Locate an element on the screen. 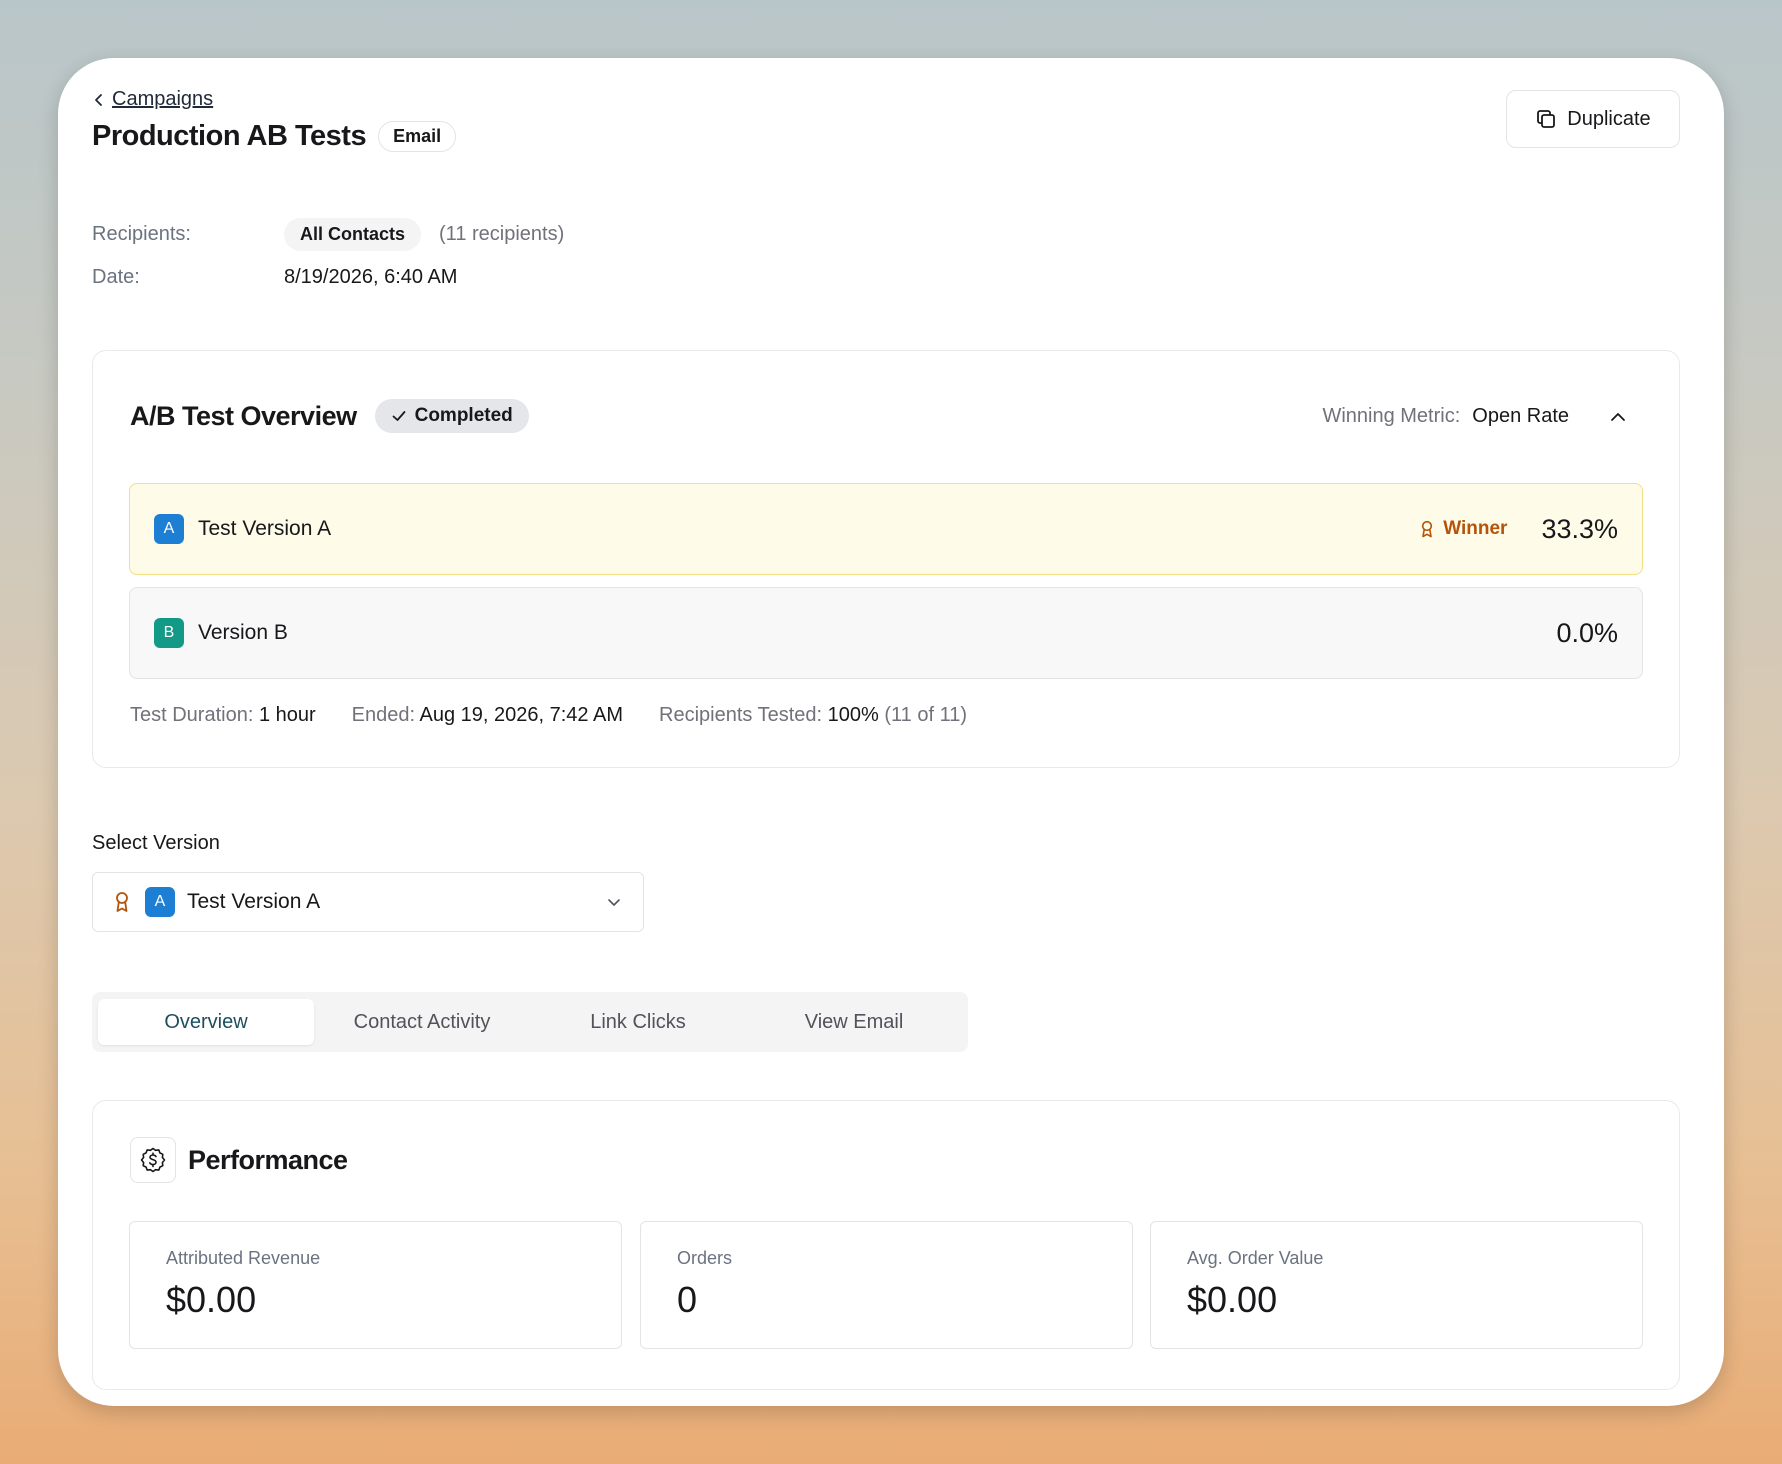  recipients-tested: Recipients Tested: 100% (11 of 11) is located at coordinates (813, 715).